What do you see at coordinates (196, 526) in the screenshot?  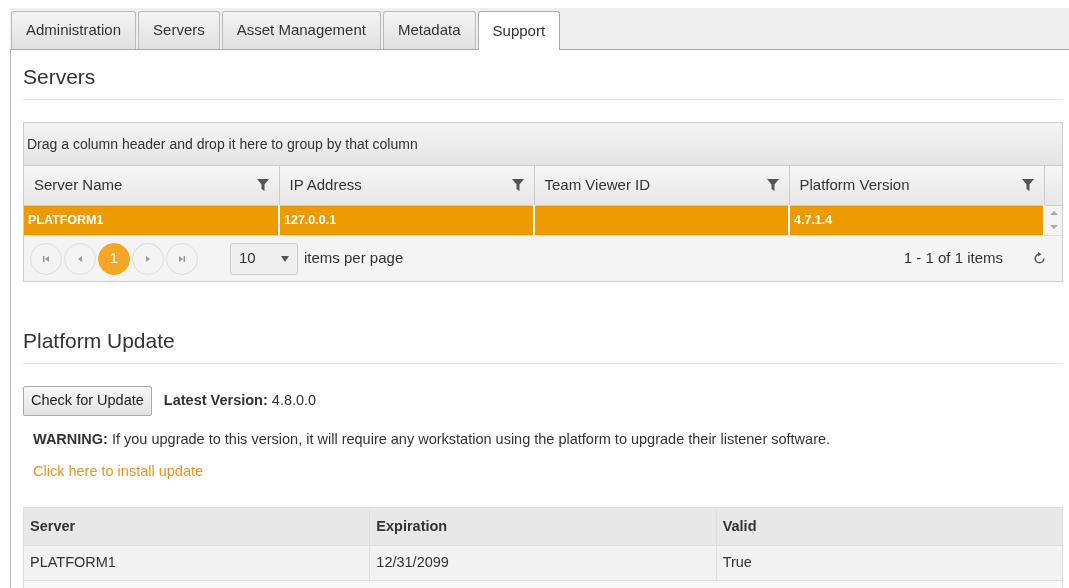 I see `column-header: Server` at bounding box center [196, 526].